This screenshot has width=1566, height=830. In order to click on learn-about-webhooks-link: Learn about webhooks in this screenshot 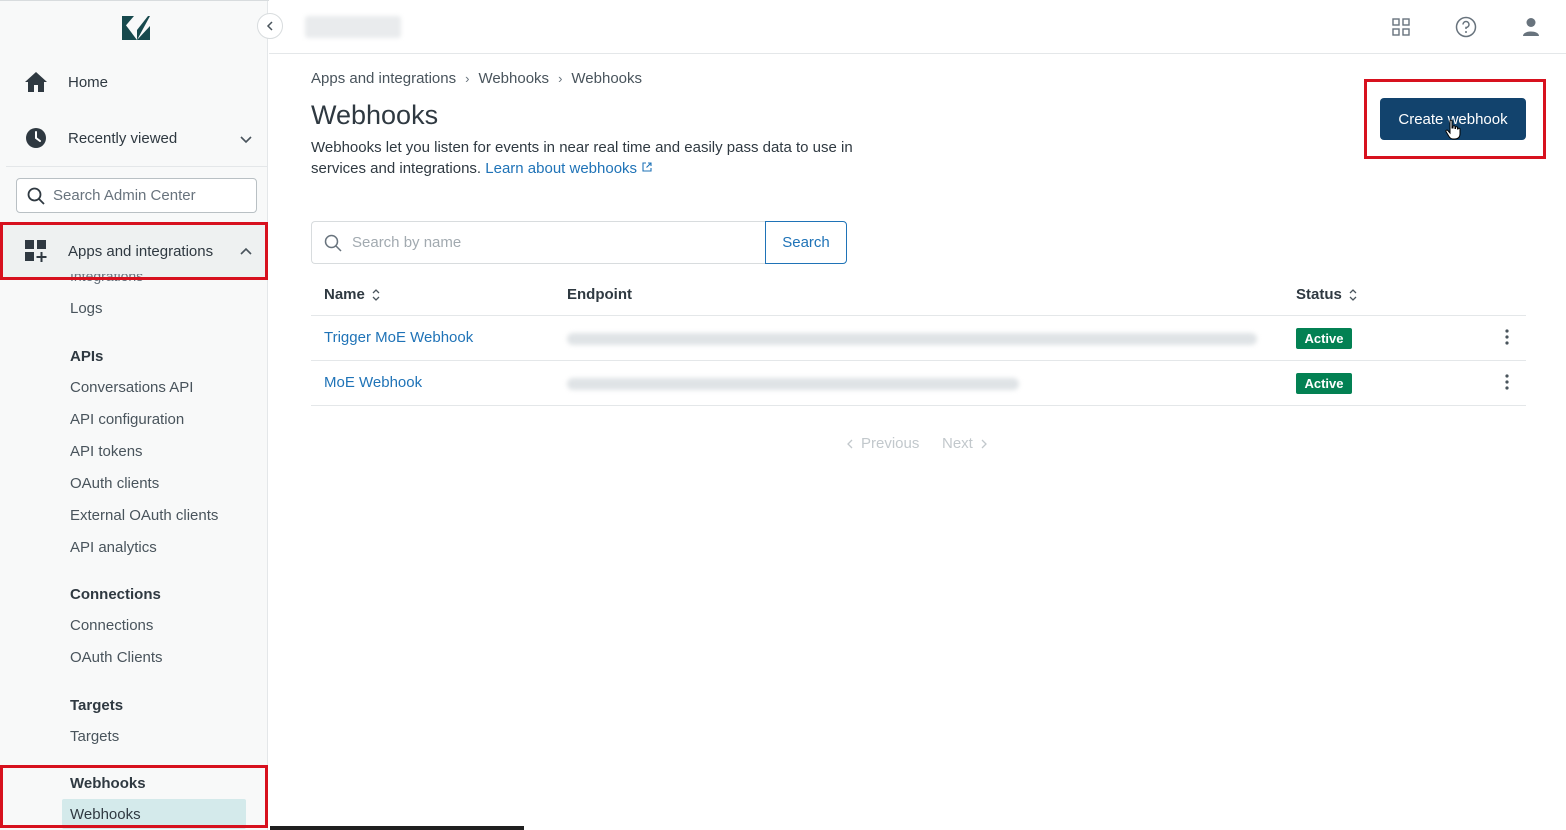, I will do `click(569, 168)`.